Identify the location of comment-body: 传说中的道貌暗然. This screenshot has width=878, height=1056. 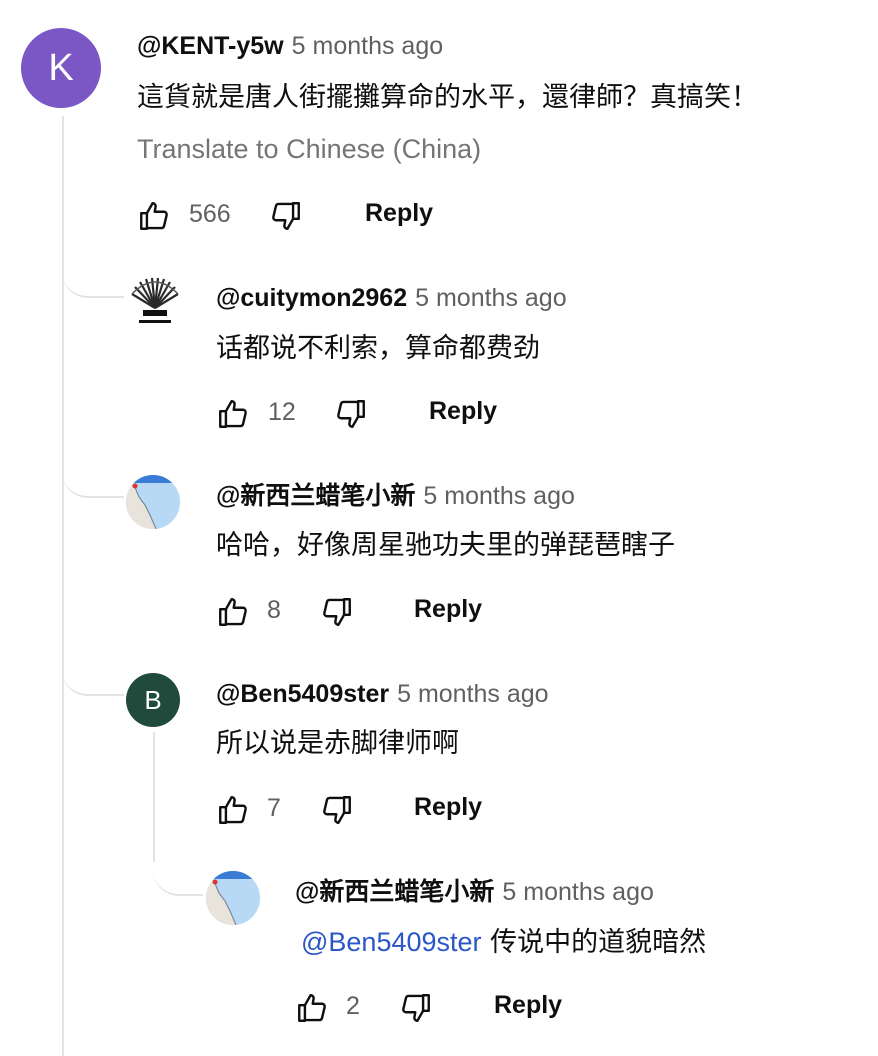
(594, 942).